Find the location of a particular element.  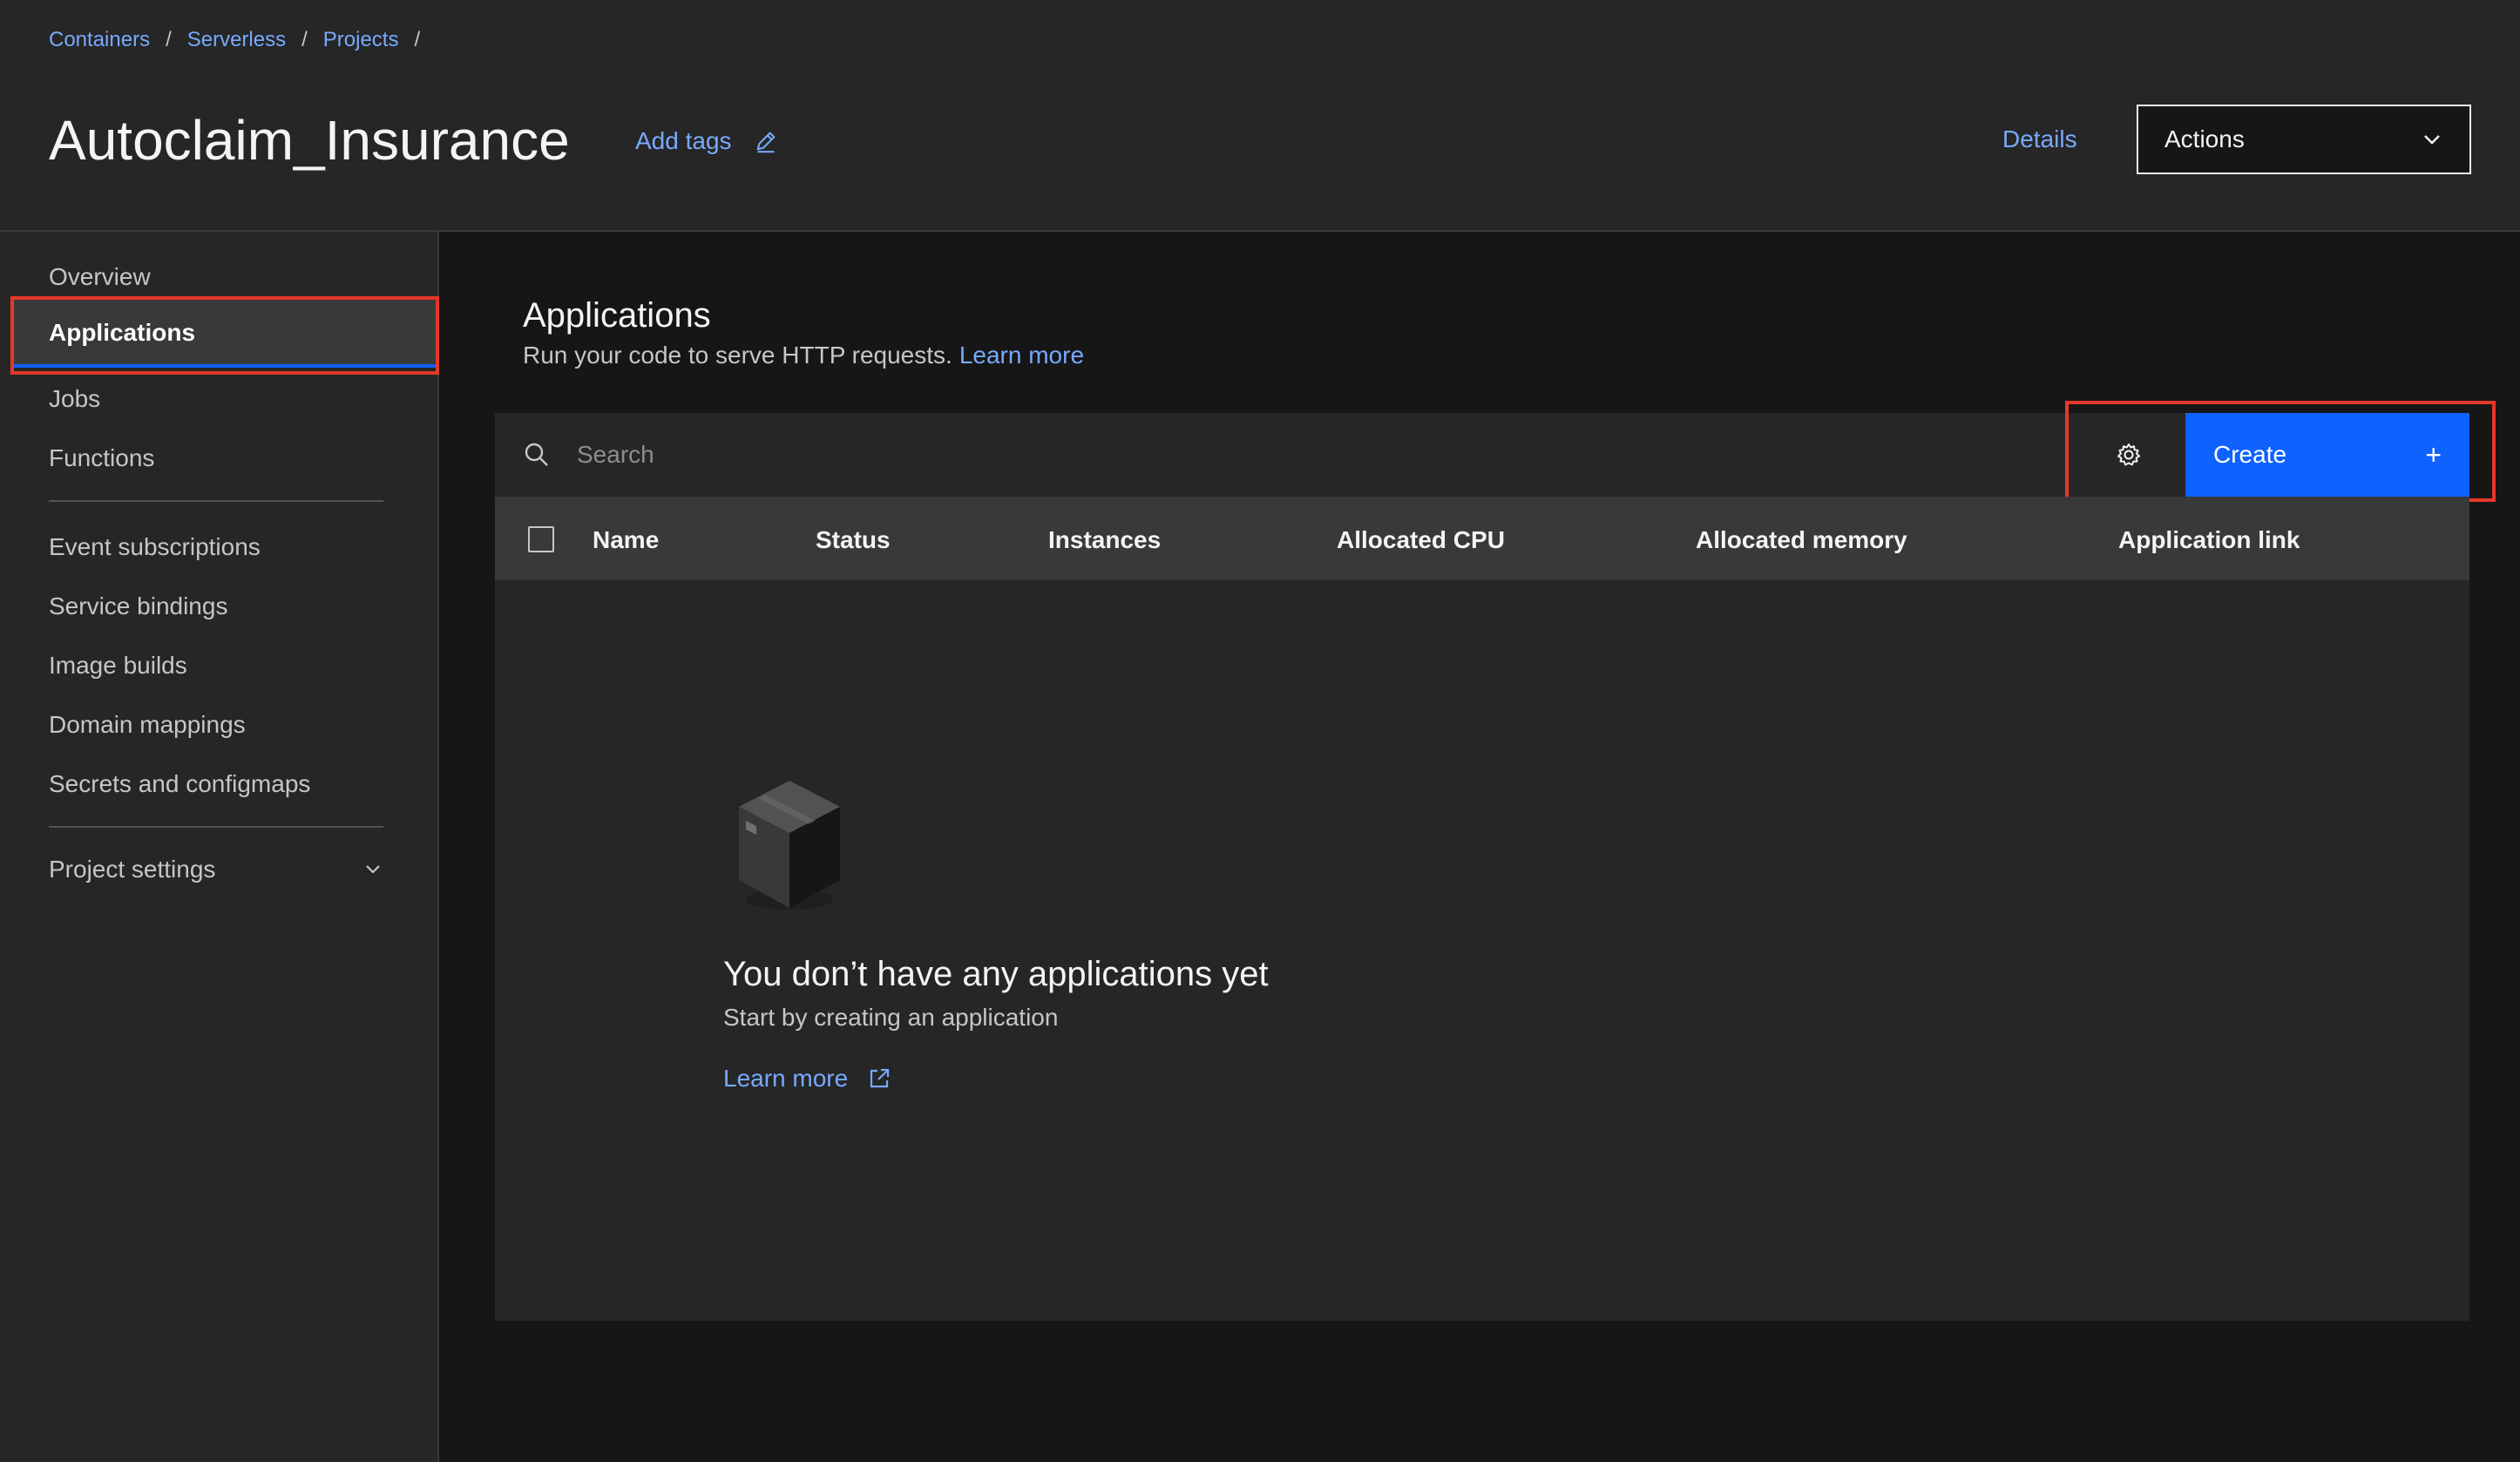

column-header-allocated-memory: Allocated memory is located at coordinates (1801, 540).